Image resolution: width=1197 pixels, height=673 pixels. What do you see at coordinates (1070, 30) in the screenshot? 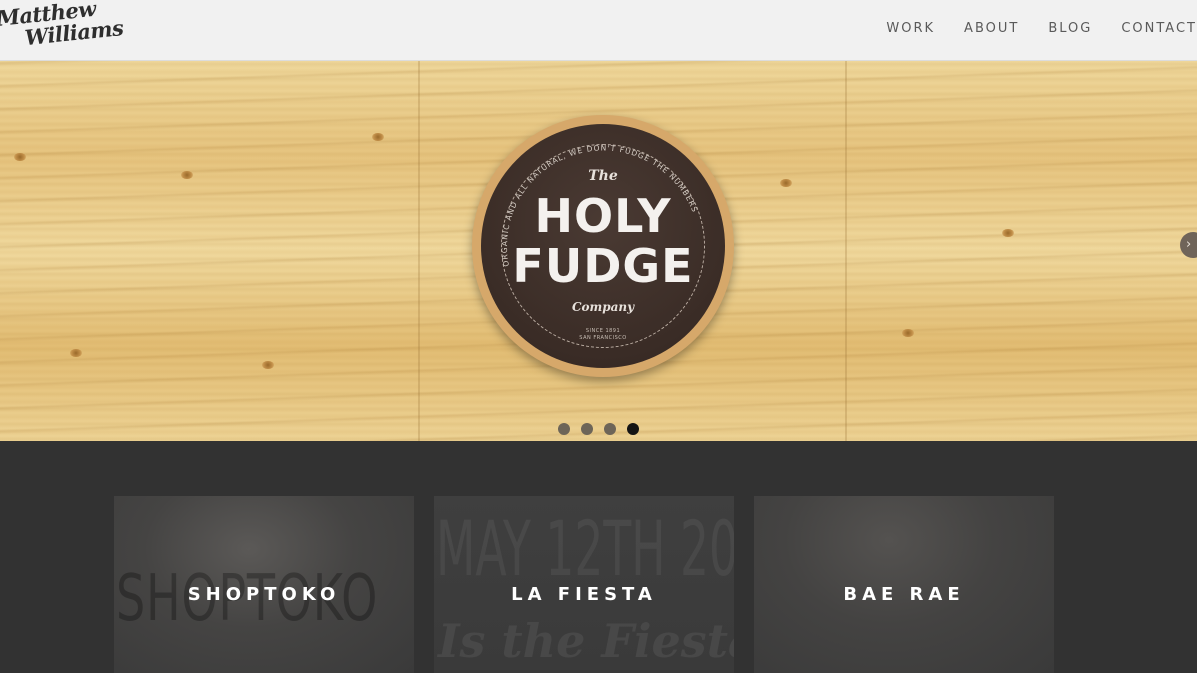
I see `nav-blog: BLOG` at bounding box center [1070, 30].